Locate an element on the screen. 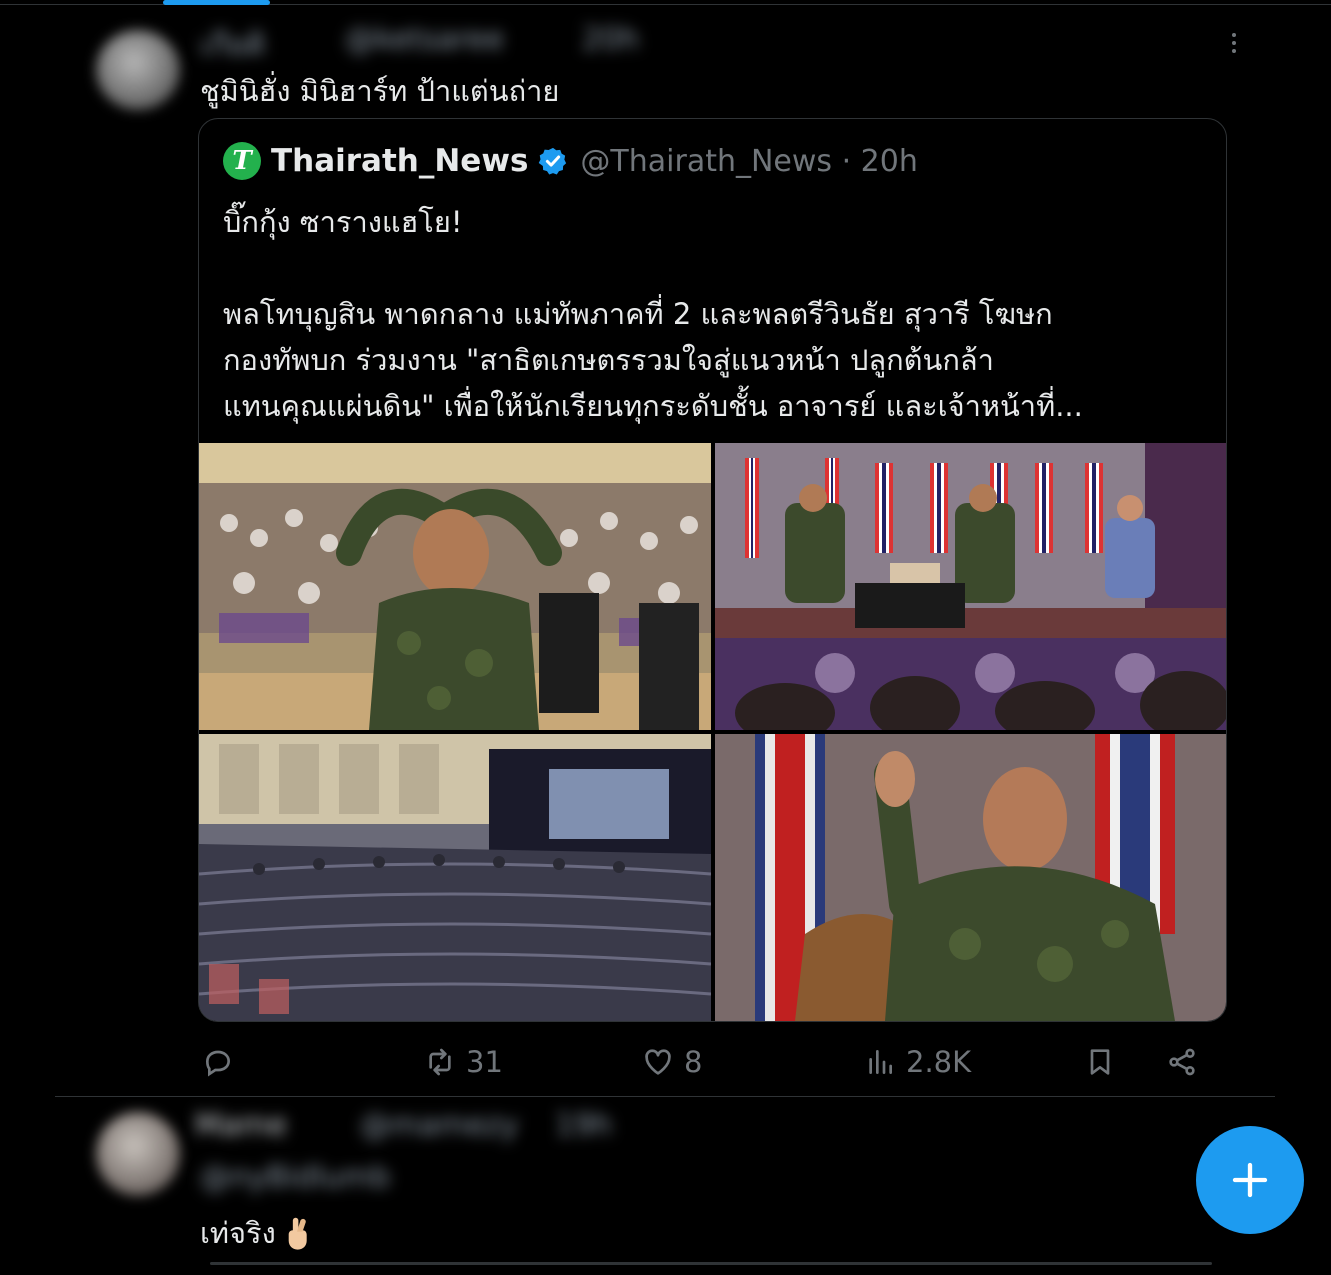  quoted-tweet-header: T Thairath_News @Thairath_News · 20h is located at coordinates (570, 161).